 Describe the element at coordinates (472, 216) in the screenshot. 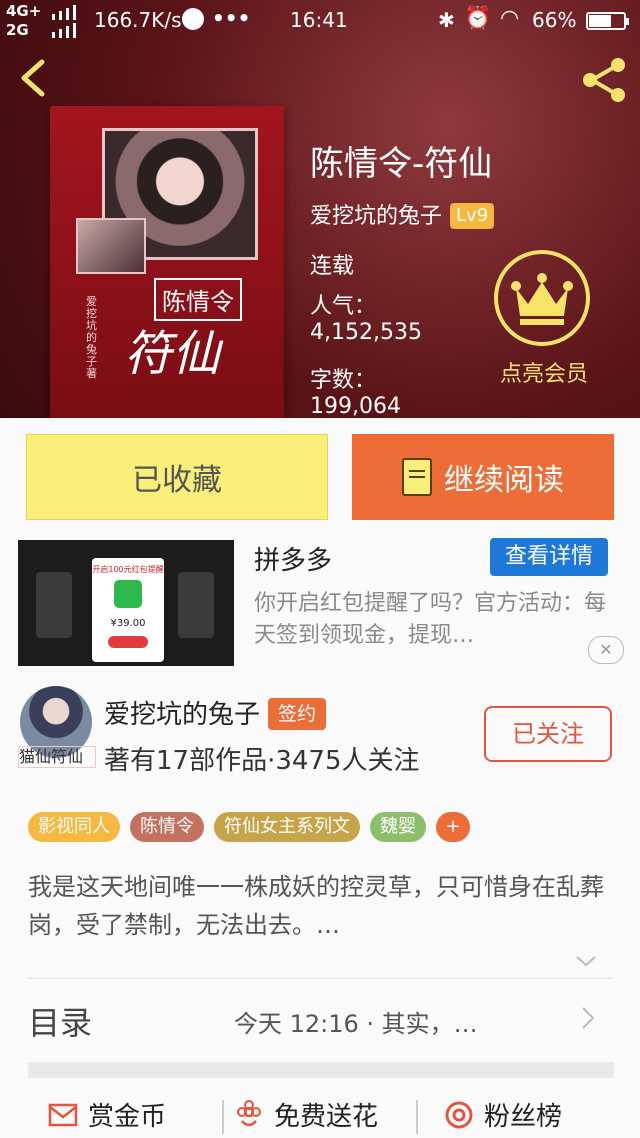

I see `author-level-badge: Lv9` at that location.